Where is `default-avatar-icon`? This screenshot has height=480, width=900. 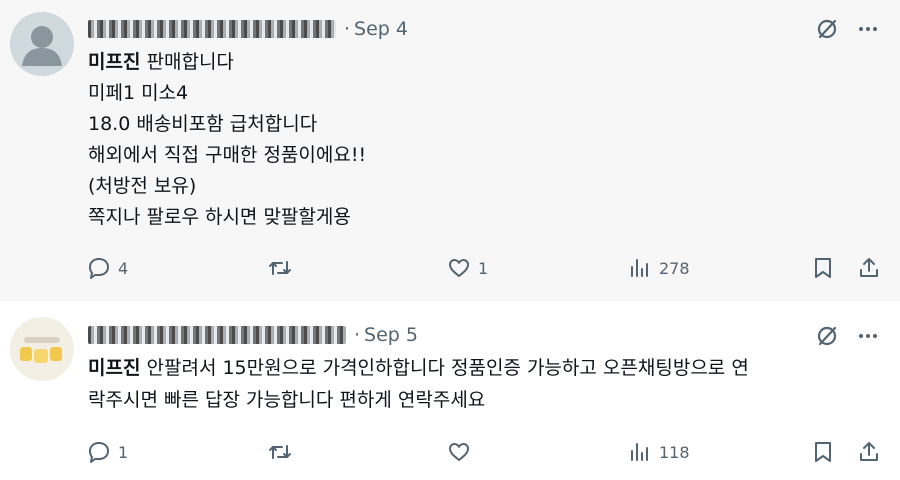 default-avatar-icon is located at coordinates (42, 44).